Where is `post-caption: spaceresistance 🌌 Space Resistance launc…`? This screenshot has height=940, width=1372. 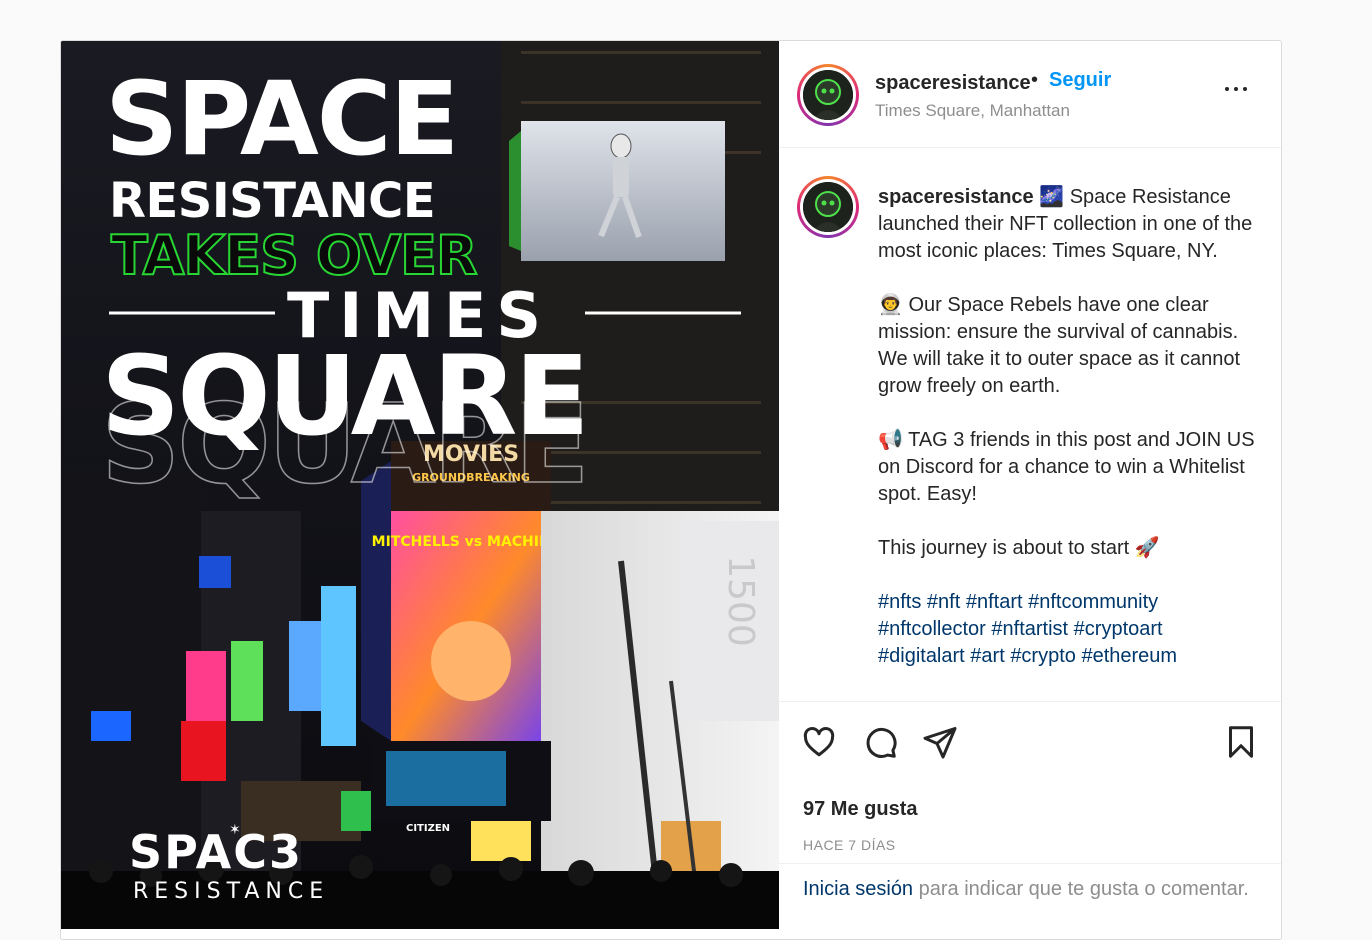 post-caption: spaceresistance 🌌 Space Resistance launc… is located at coordinates (1073, 427).